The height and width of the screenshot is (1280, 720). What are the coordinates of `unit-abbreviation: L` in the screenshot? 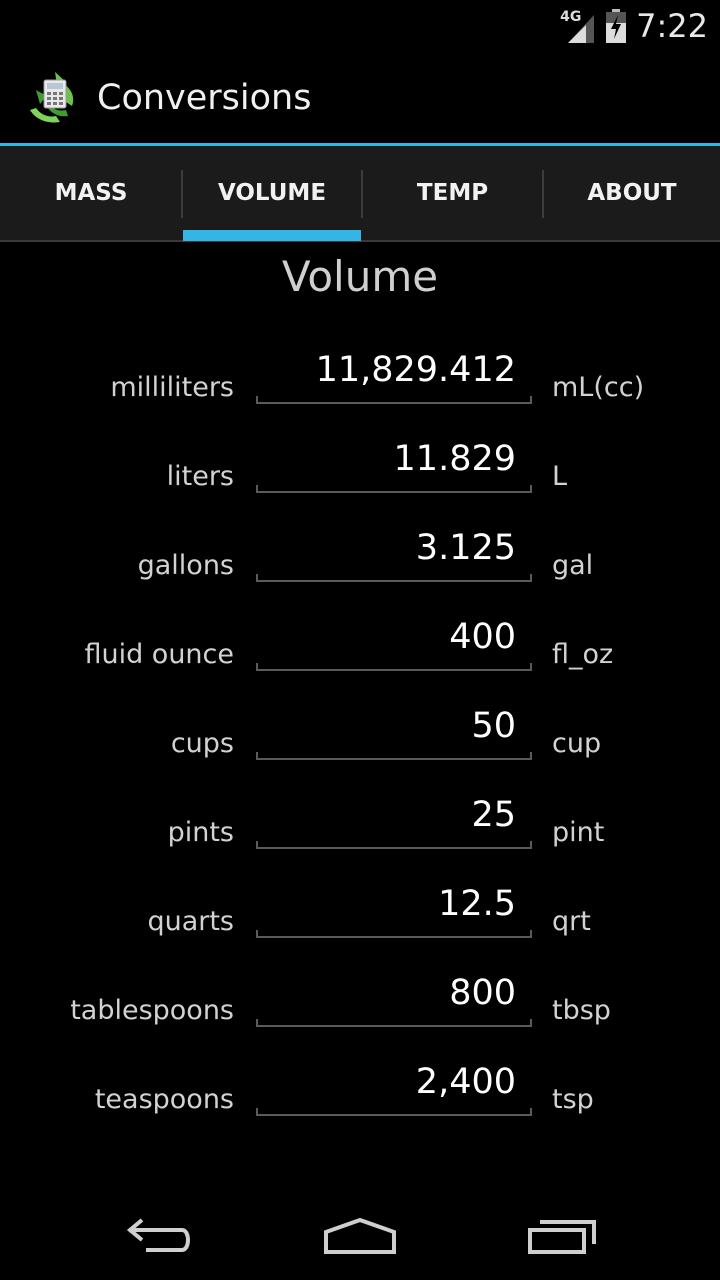 It's located at (560, 476).